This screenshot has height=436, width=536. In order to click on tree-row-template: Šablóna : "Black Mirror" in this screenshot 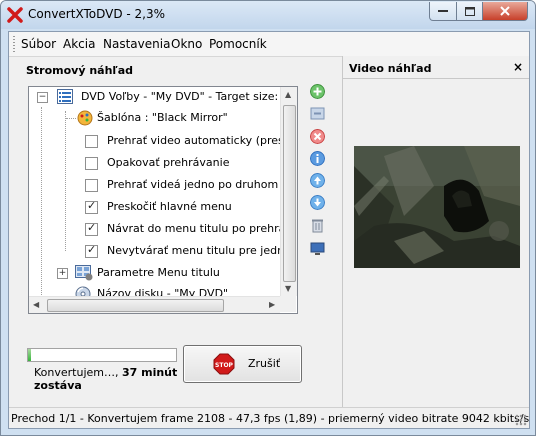, I will do `click(159, 118)`.